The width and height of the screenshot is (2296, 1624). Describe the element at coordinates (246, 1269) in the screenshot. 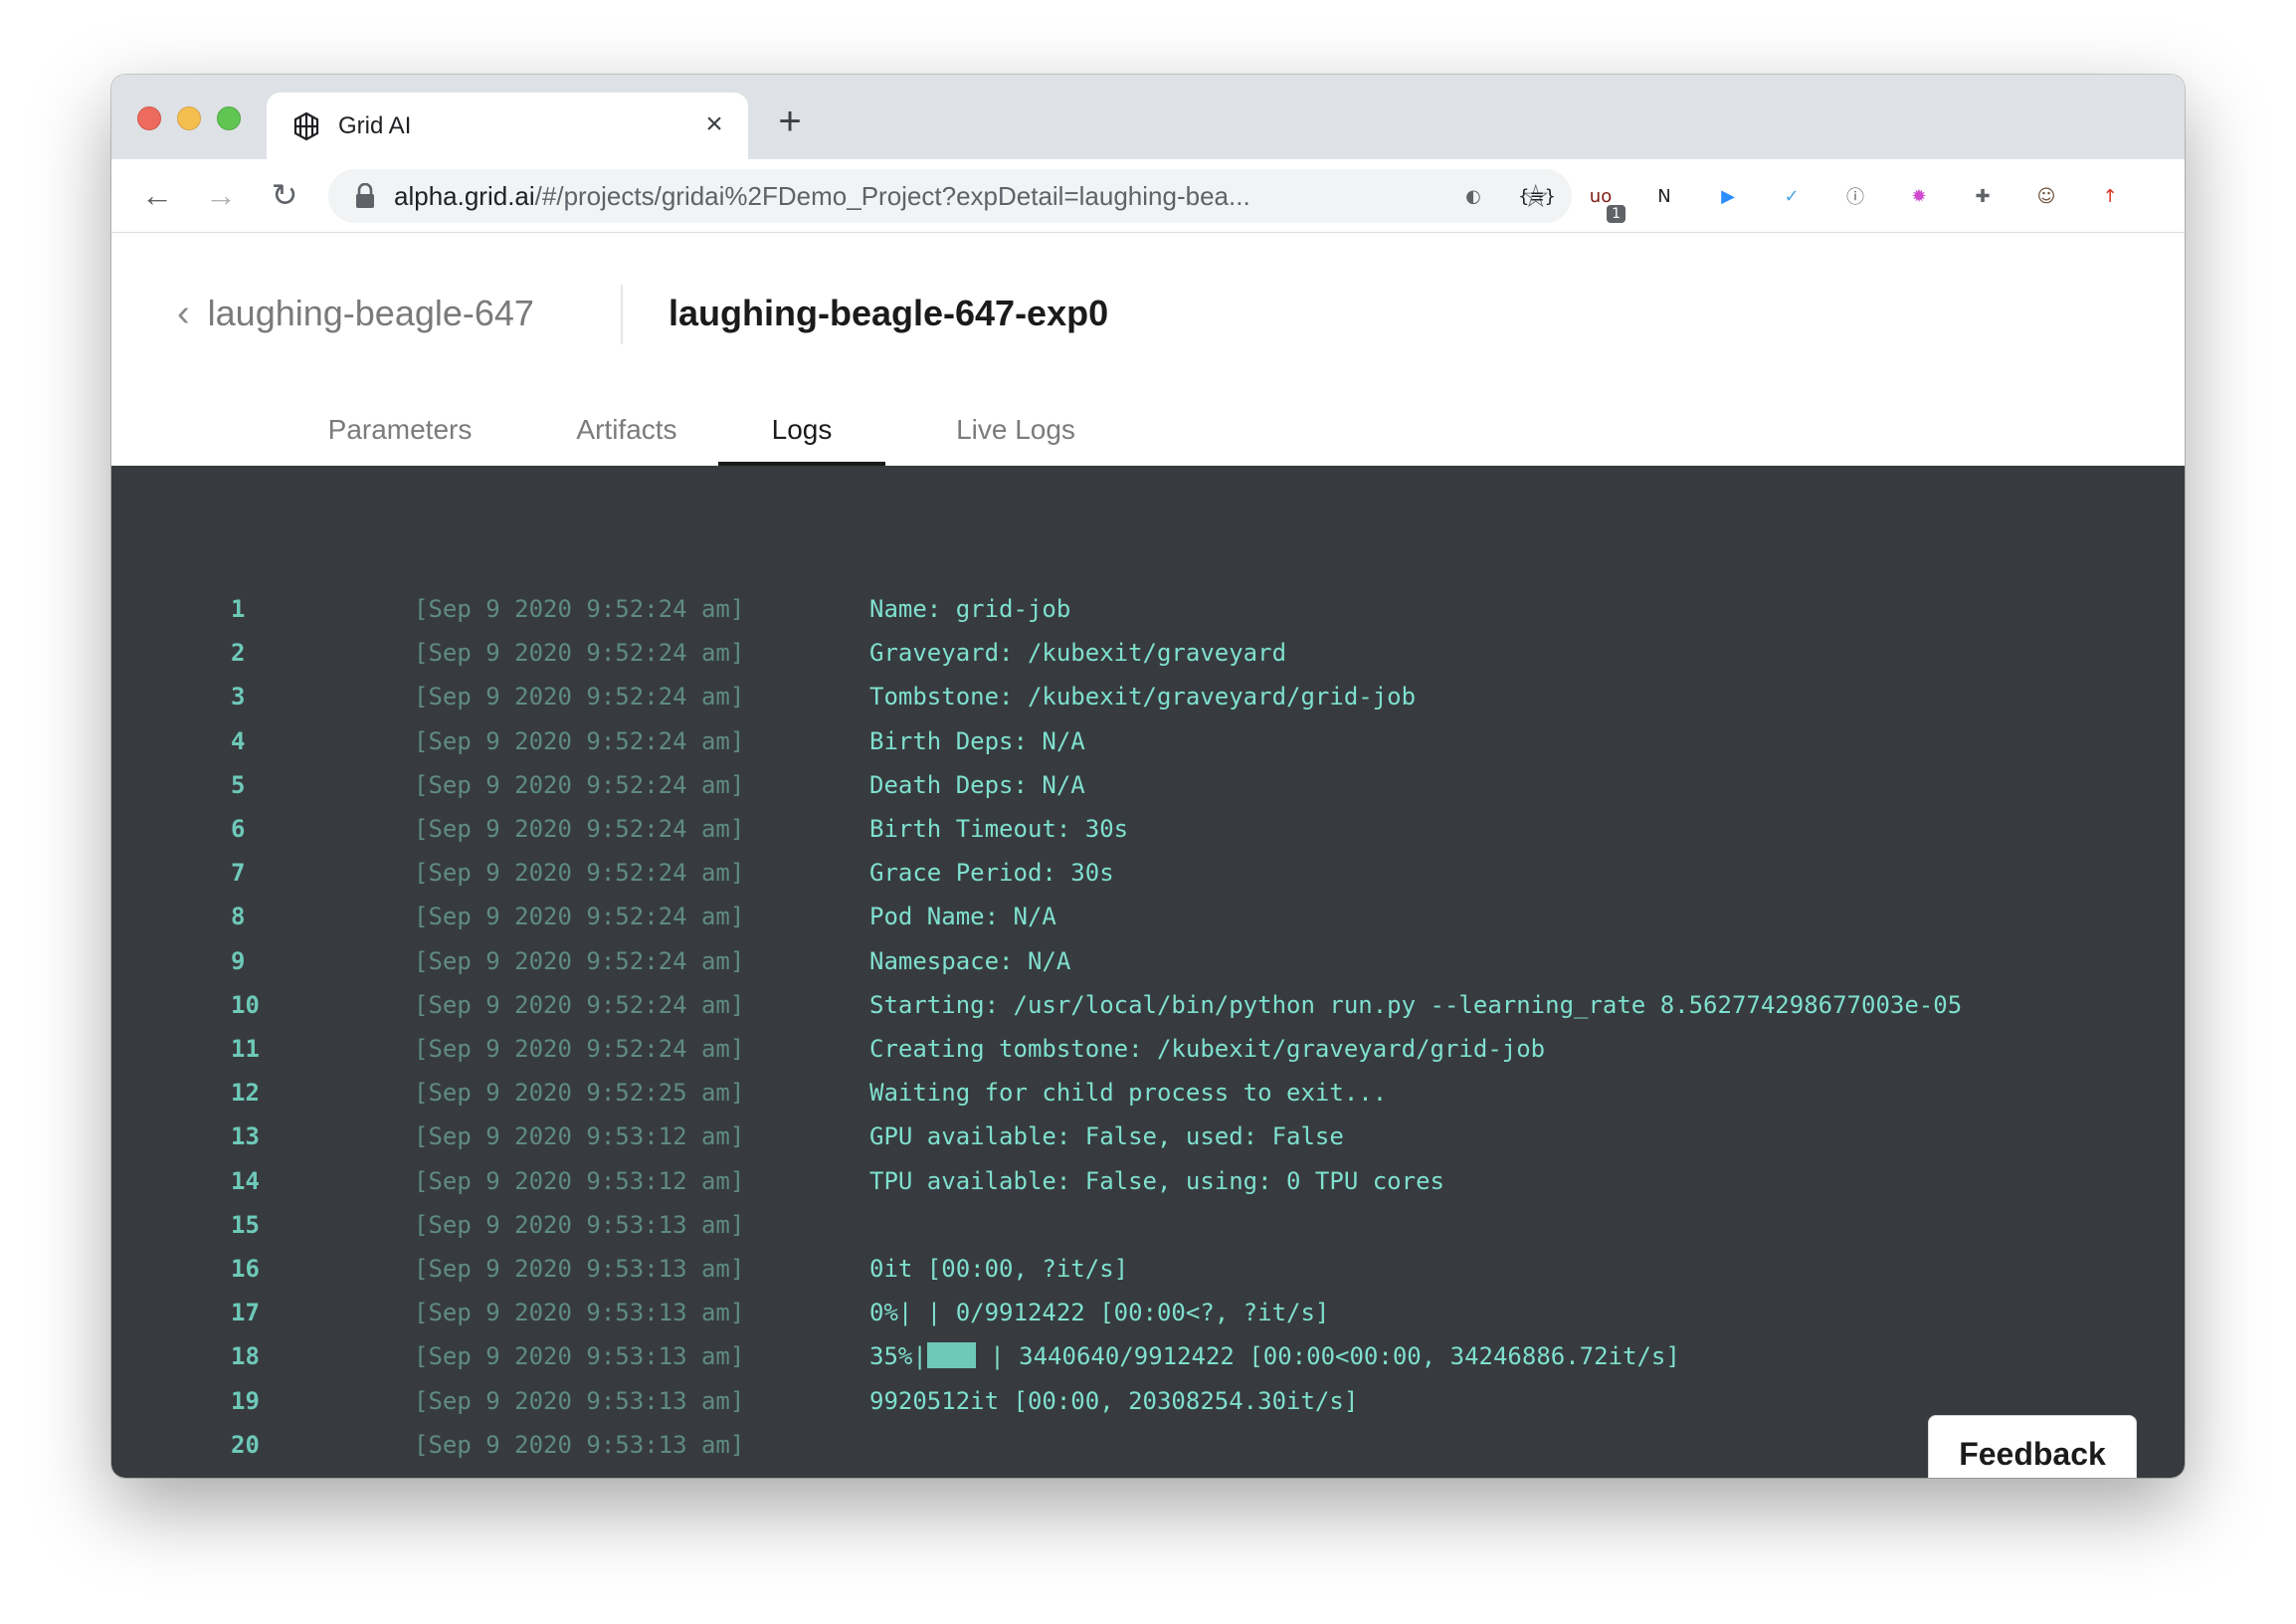

I see `log-line-number: 16` at that location.